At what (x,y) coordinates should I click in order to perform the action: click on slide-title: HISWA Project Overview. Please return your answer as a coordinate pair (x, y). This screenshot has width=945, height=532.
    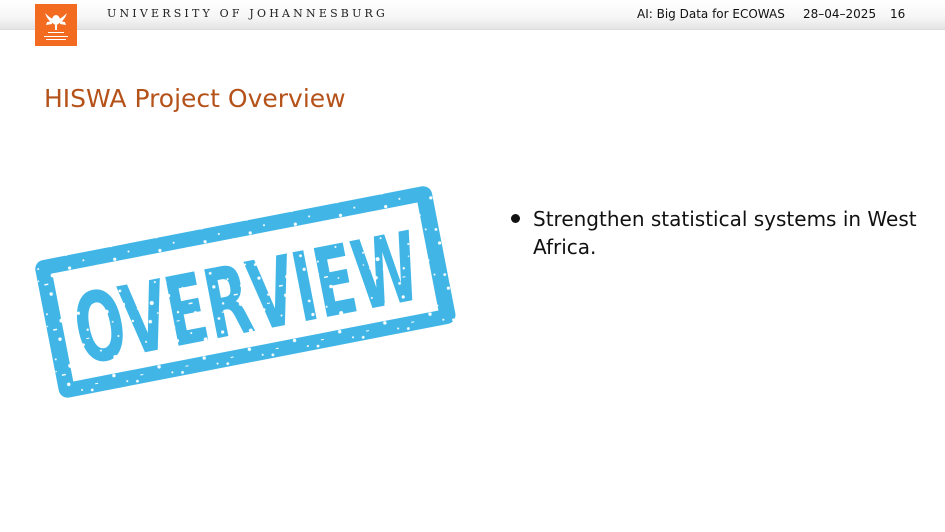
    Looking at the image, I should click on (195, 98).